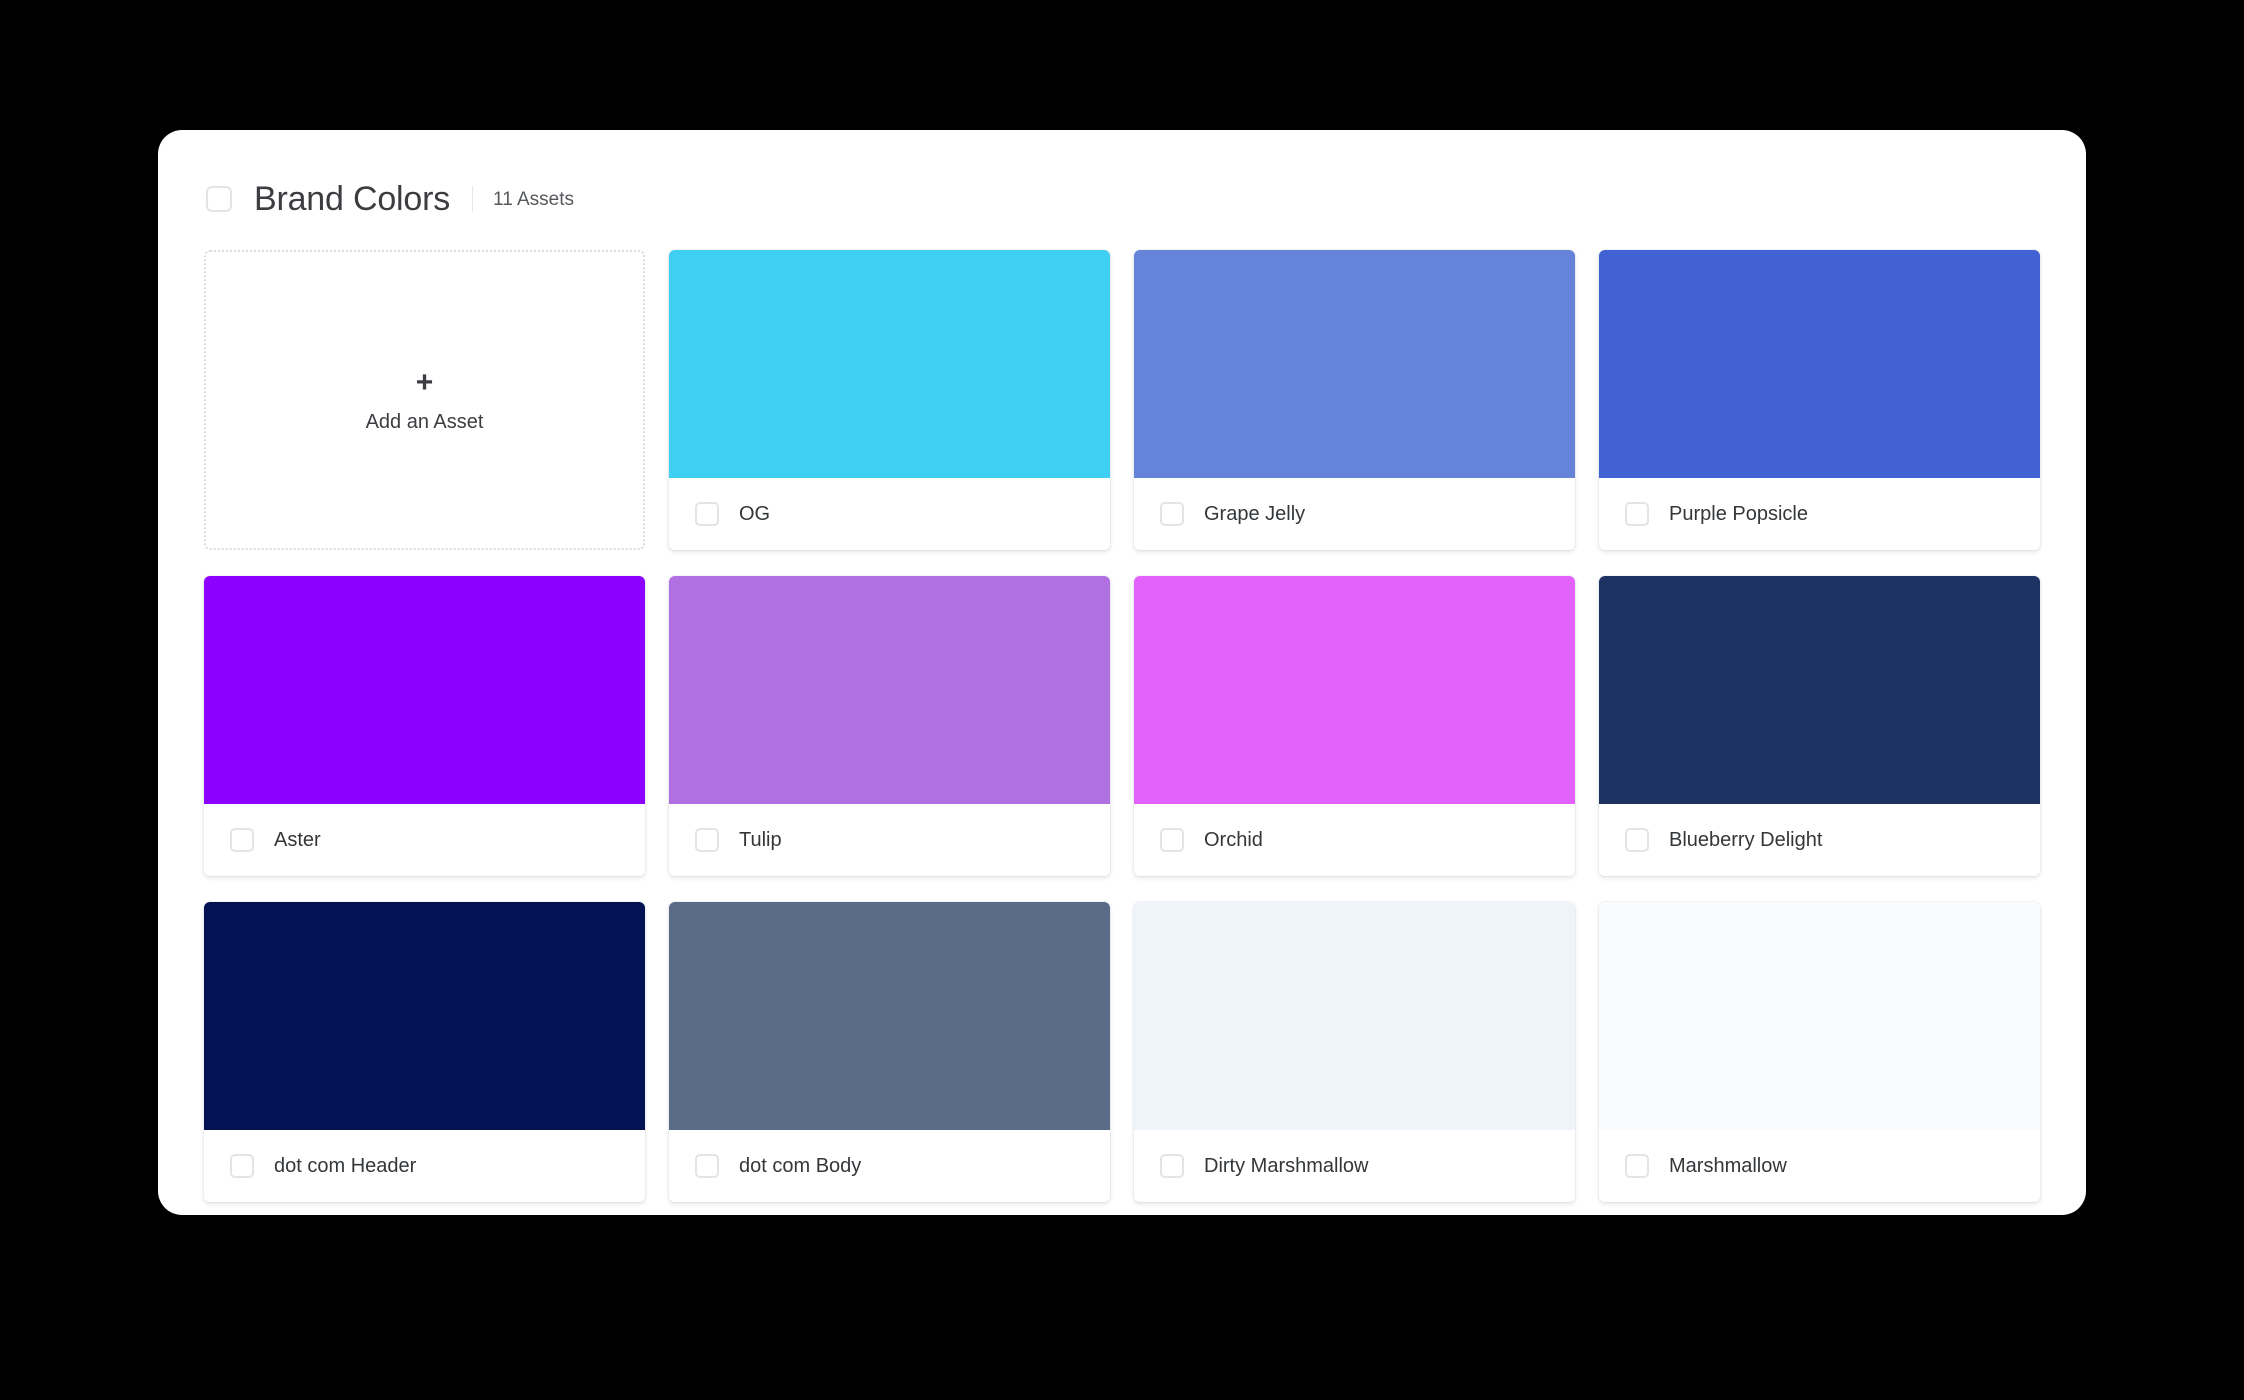  I want to click on asset-card: Tulip, so click(889, 726).